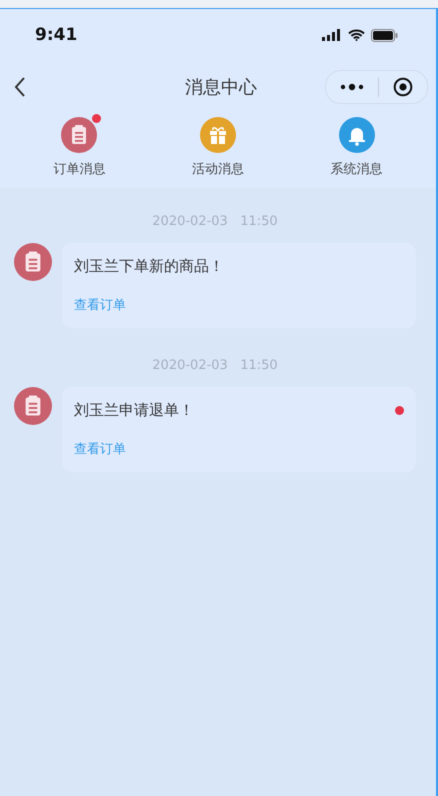  I want to click on message-text: 刘玉兰下单新的商品！, so click(149, 266).